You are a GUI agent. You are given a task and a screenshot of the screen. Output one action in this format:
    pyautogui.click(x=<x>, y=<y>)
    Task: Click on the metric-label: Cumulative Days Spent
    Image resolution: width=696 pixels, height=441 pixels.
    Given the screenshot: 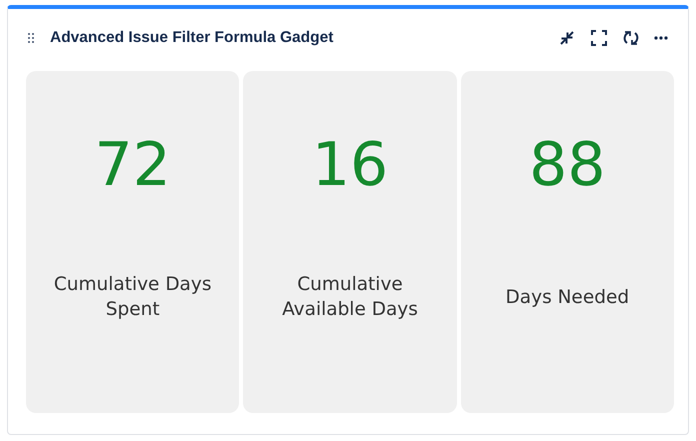 What is the action you would take?
    pyautogui.click(x=132, y=297)
    